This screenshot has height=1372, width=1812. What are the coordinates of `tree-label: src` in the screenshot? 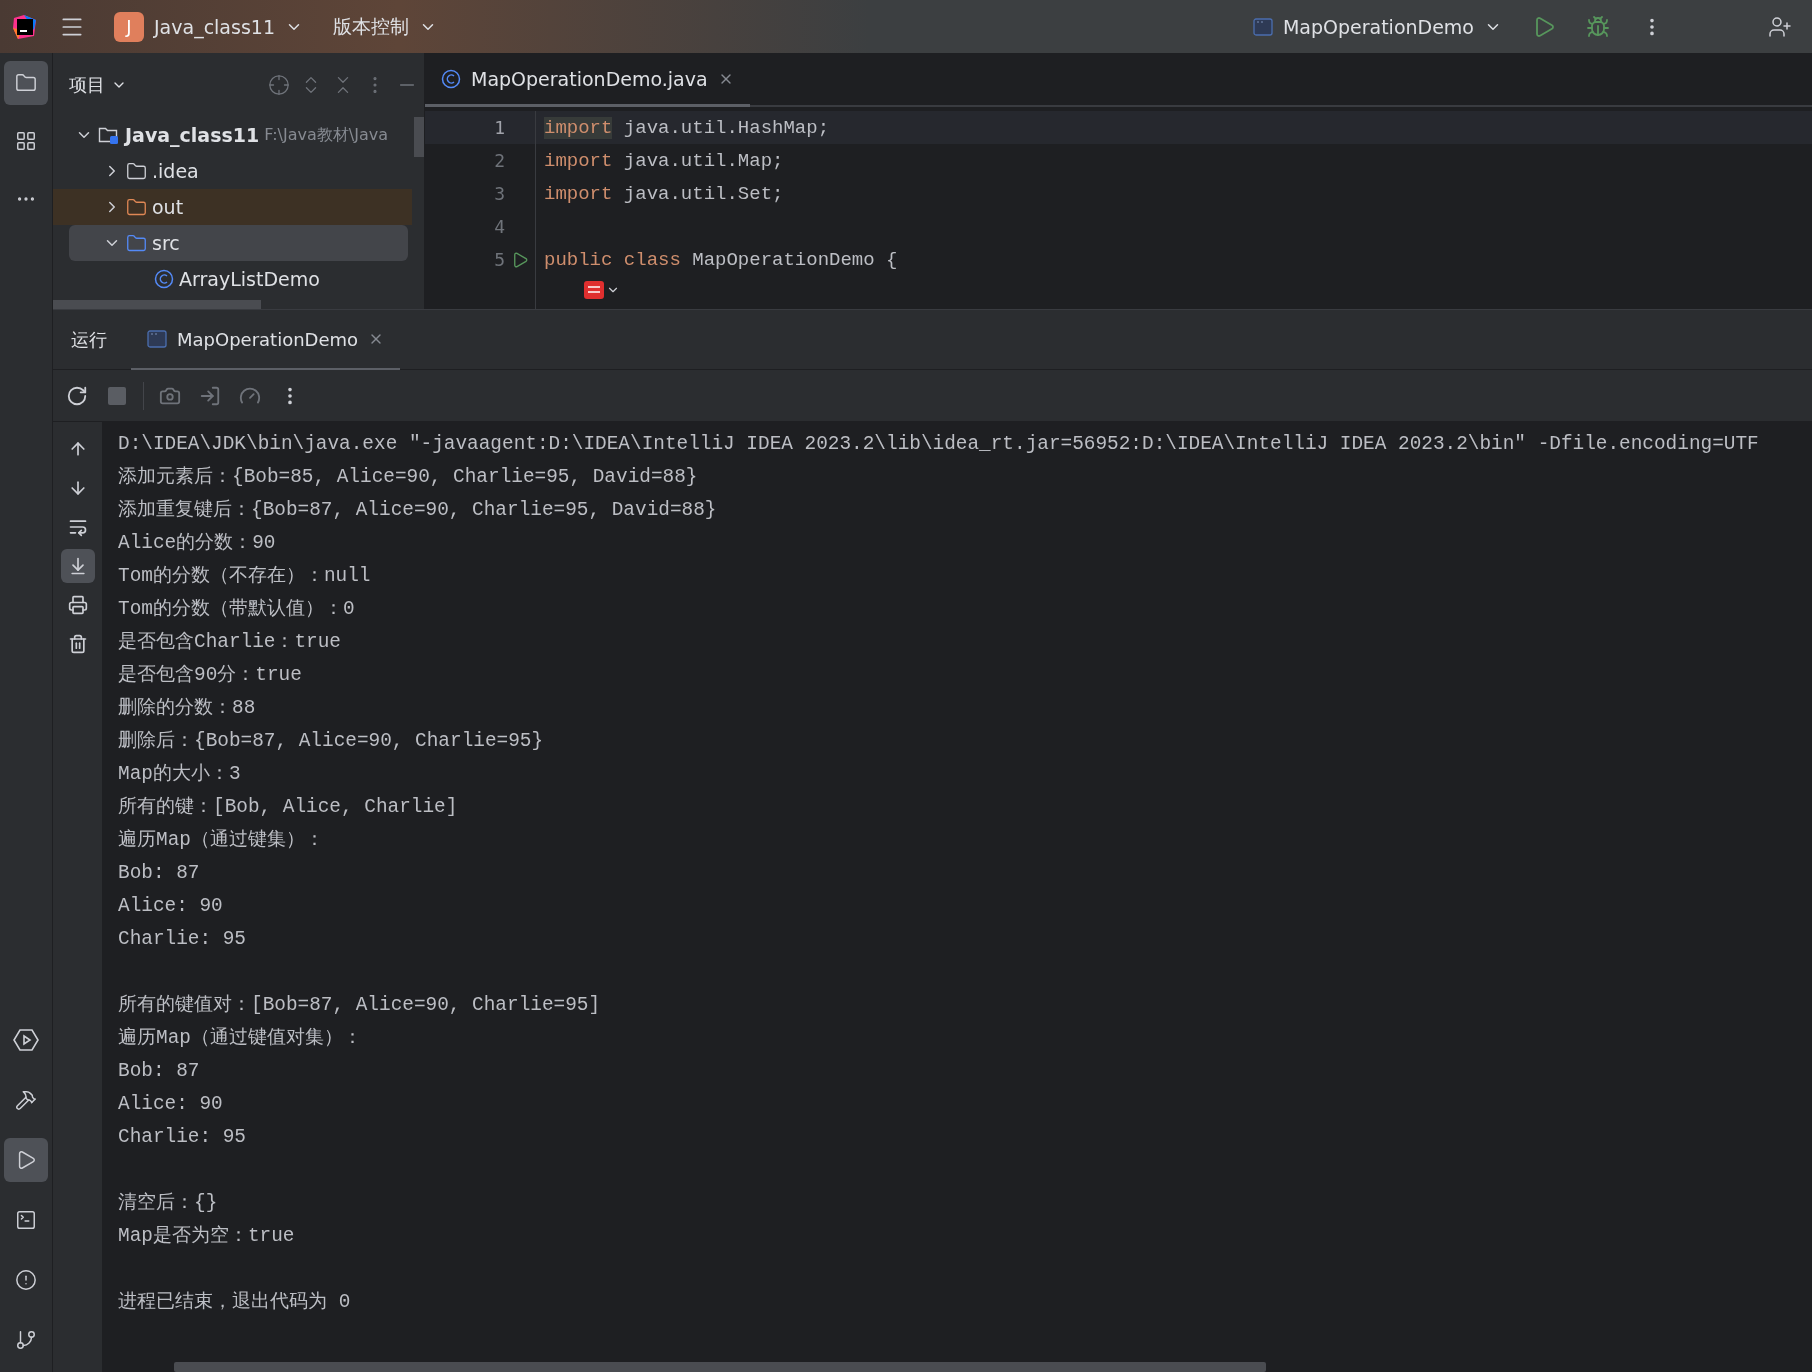 It's located at (166, 243).